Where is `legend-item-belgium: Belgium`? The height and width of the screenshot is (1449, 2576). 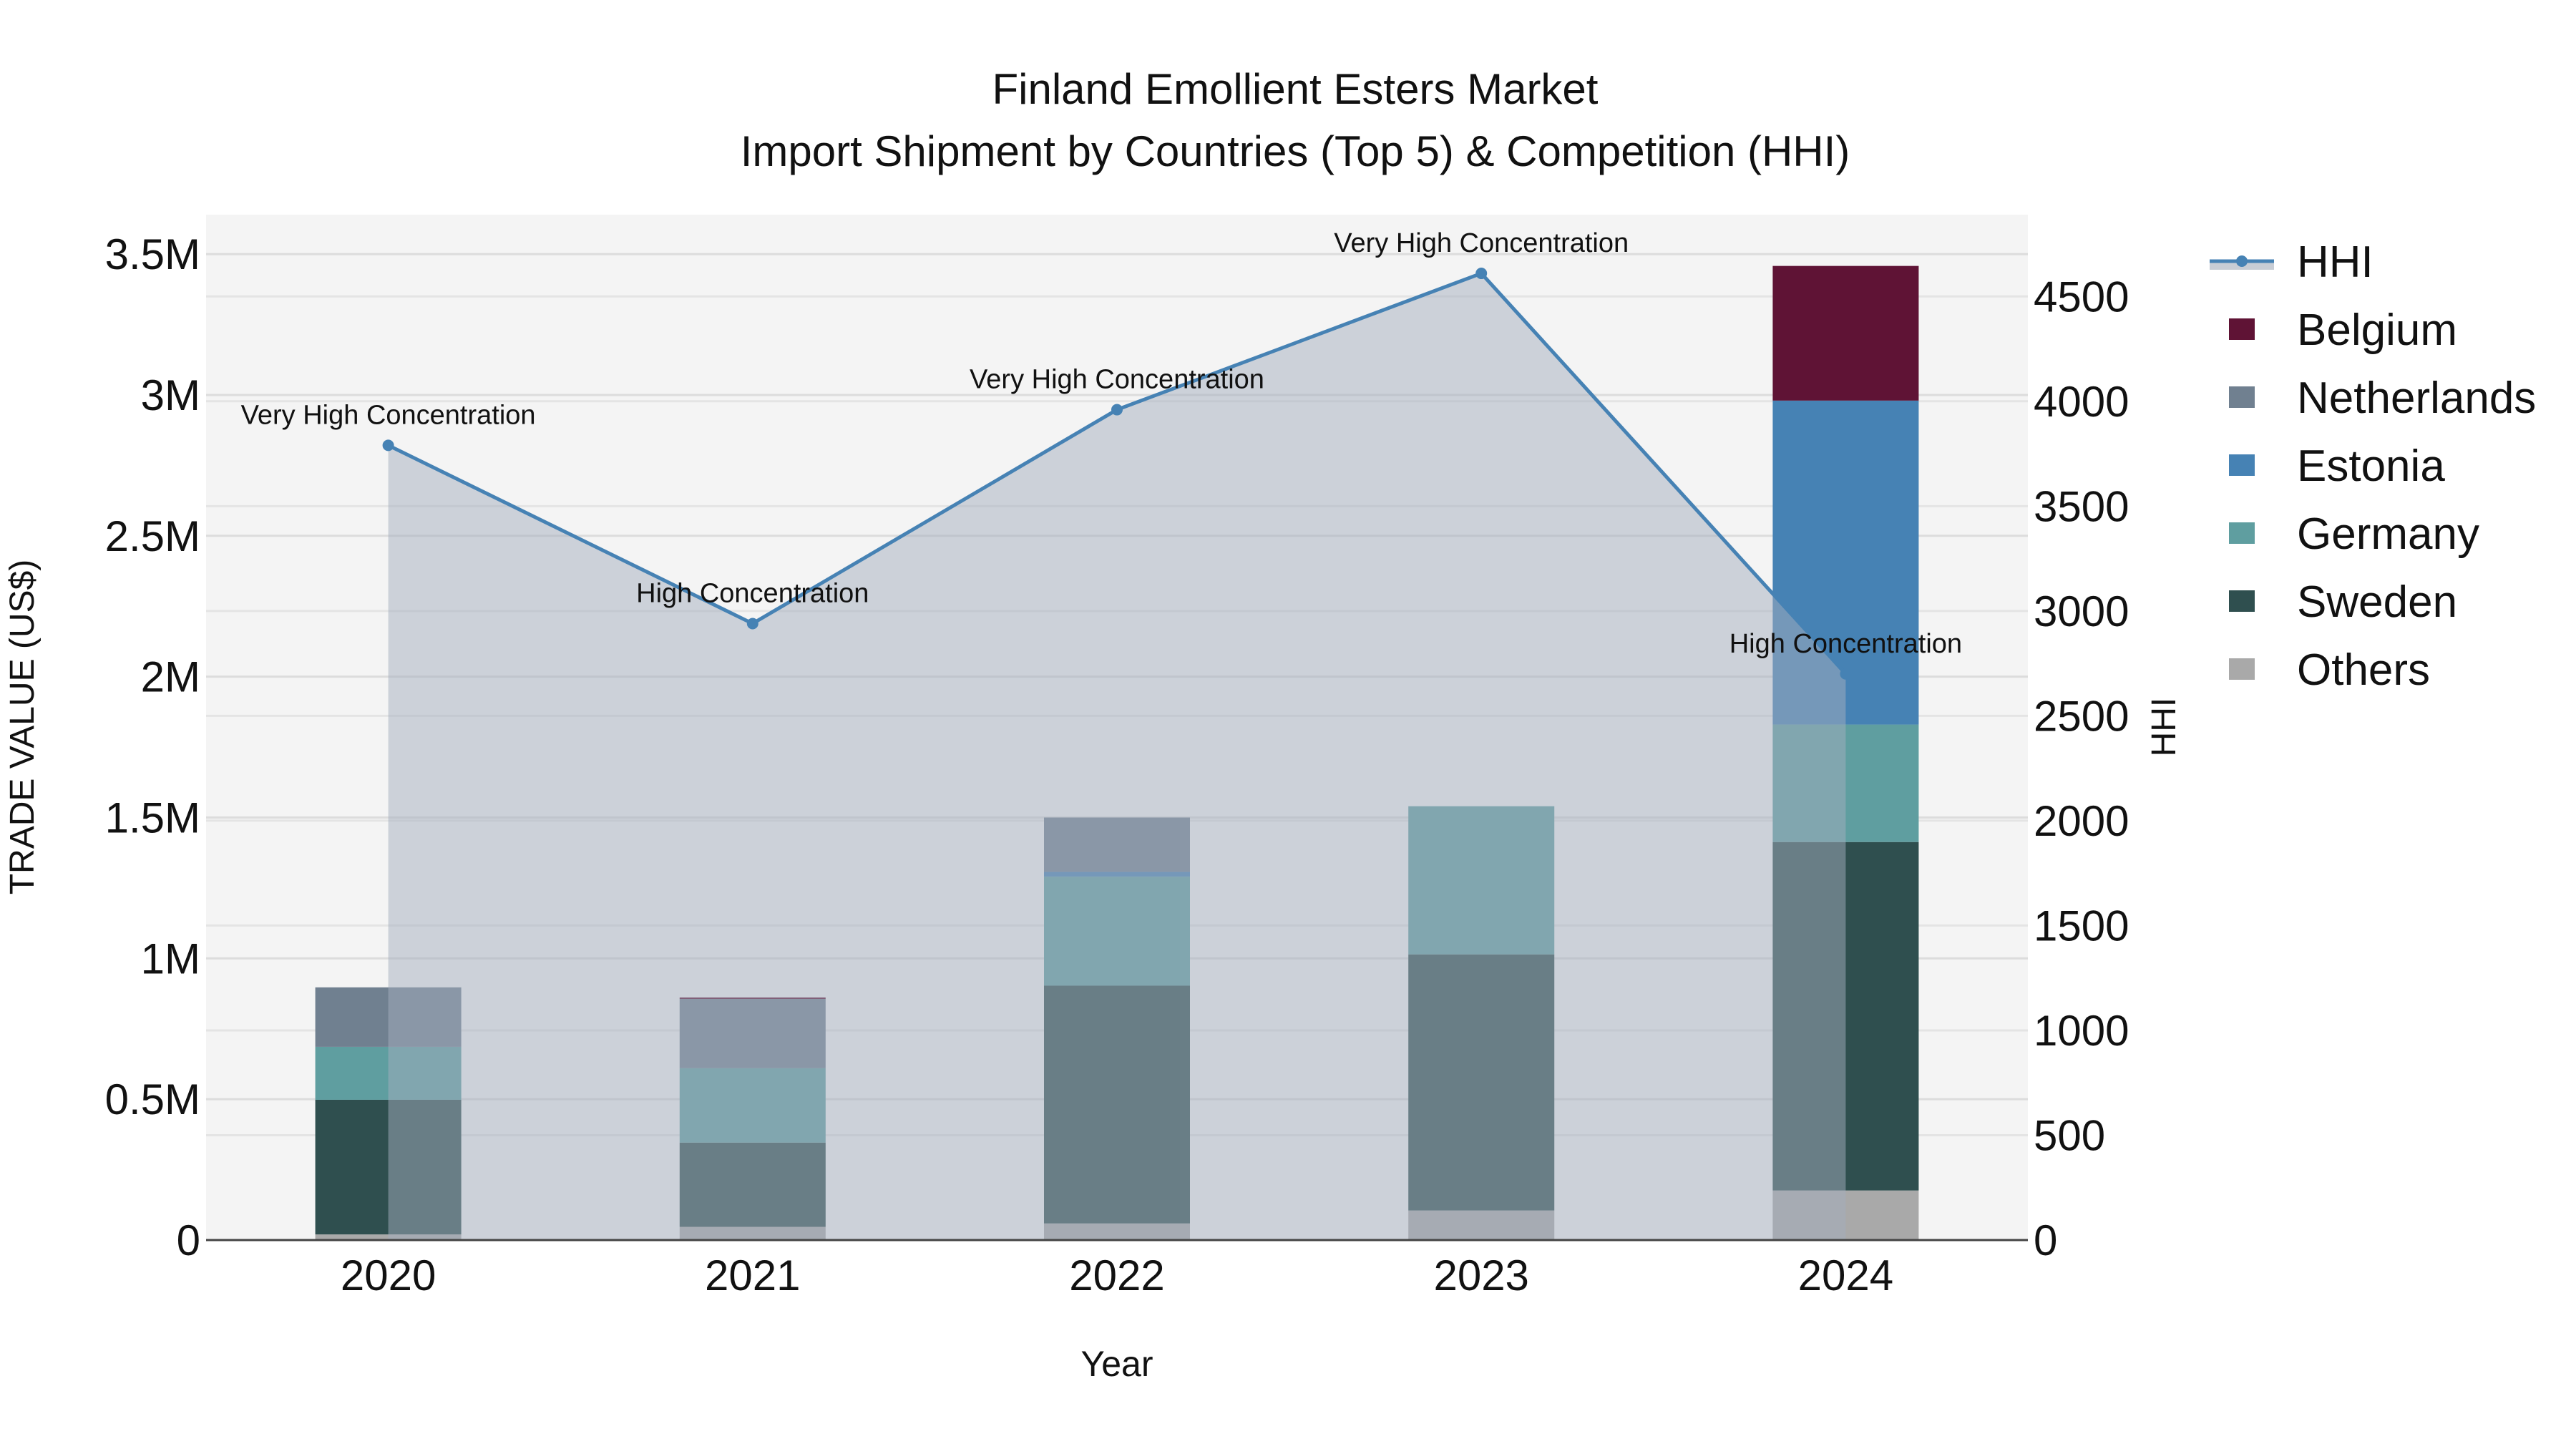
legend-item-belgium: Belgium is located at coordinates (2343, 330).